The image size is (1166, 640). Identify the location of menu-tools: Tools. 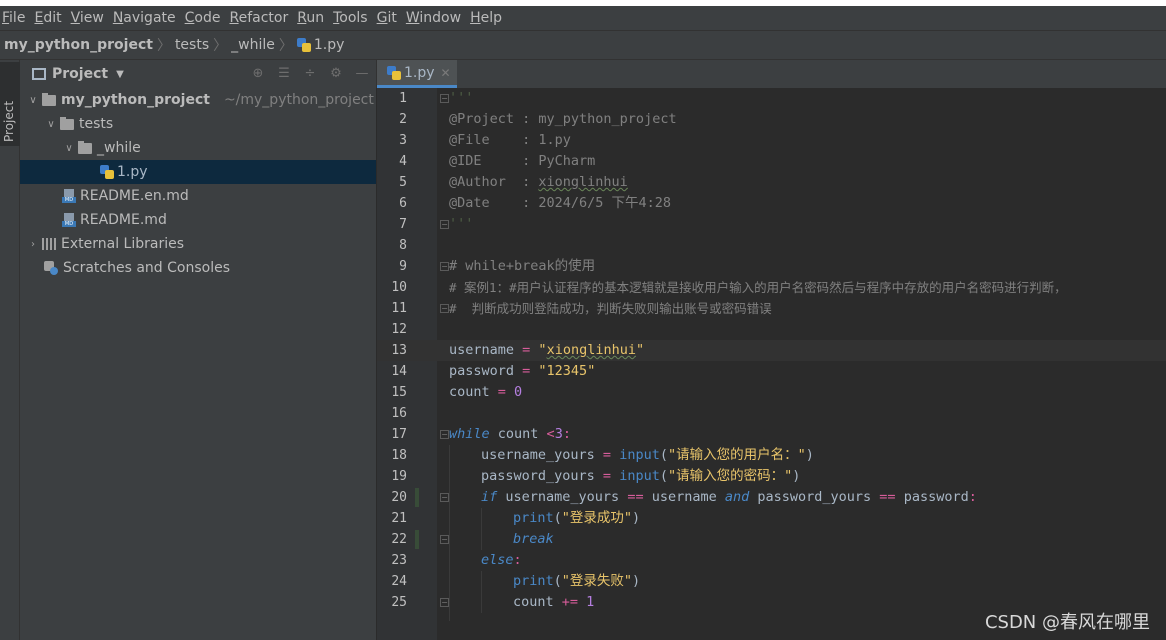
(353, 18).